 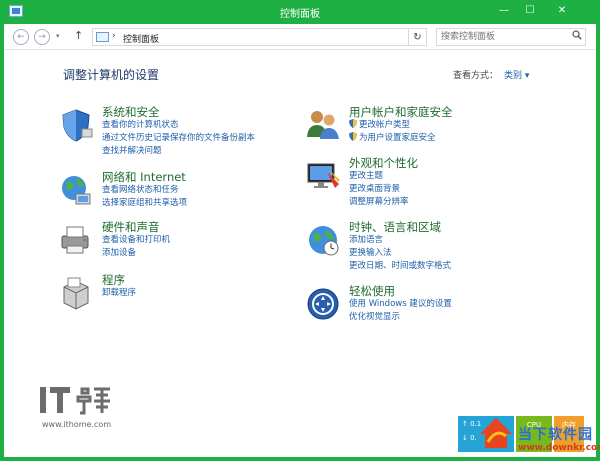 What do you see at coordinates (400, 304) in the screenshot?
I see `link-windows-suggested-settings: 使用 Windows 建议的设置` at bounding box center [400, 304].